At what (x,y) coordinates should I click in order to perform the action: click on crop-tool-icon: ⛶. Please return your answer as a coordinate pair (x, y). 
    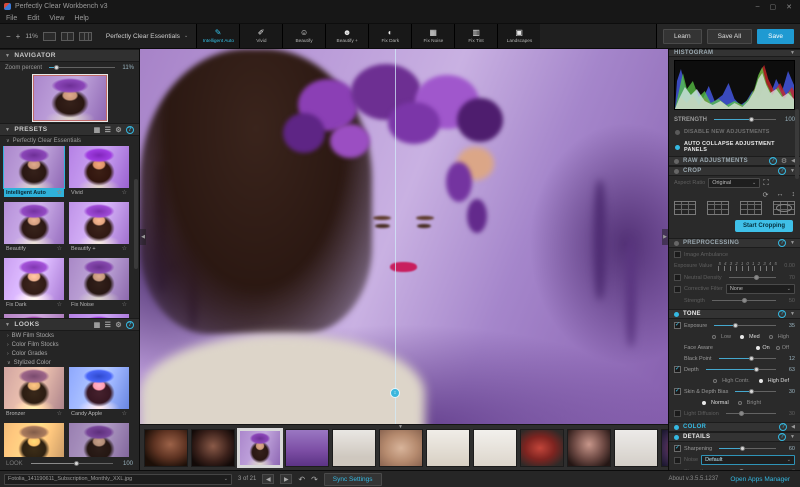
    Looking at the image, I should click on (766, 183).